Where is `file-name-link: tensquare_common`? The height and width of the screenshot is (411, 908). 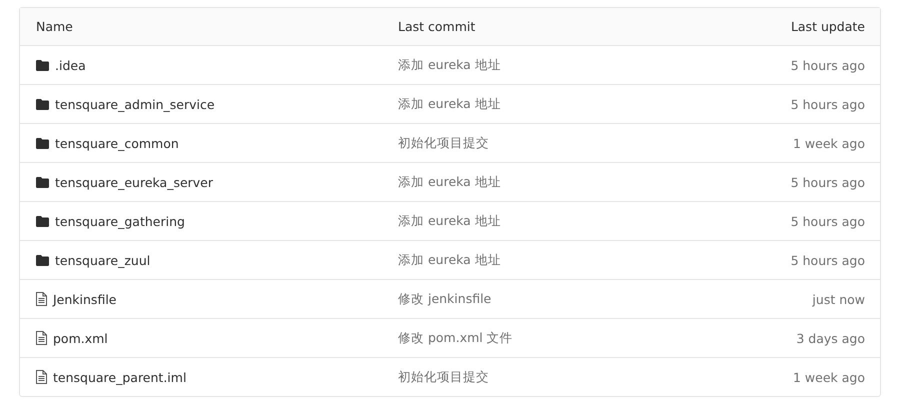 file-name-link: tensquare_common is located at coordinates (117, 143).